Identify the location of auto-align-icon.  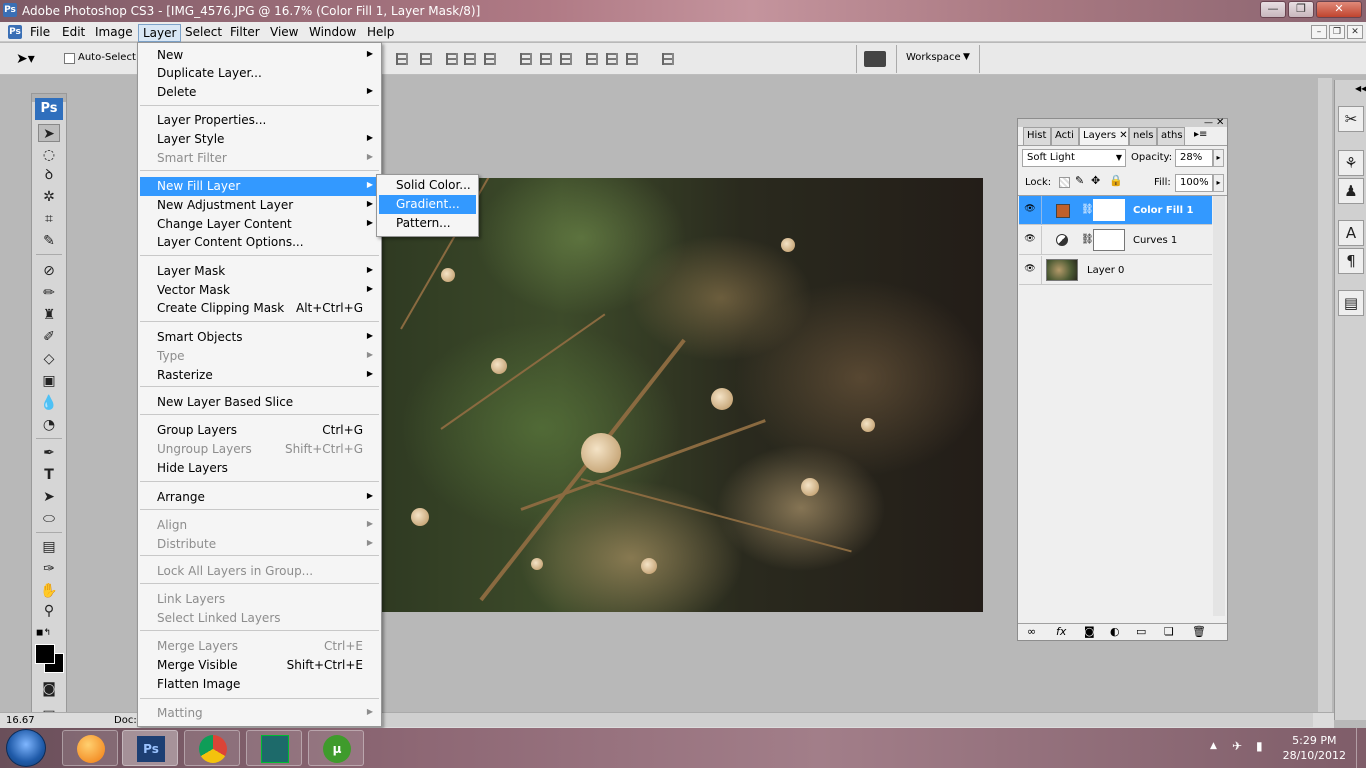
(668, 59).